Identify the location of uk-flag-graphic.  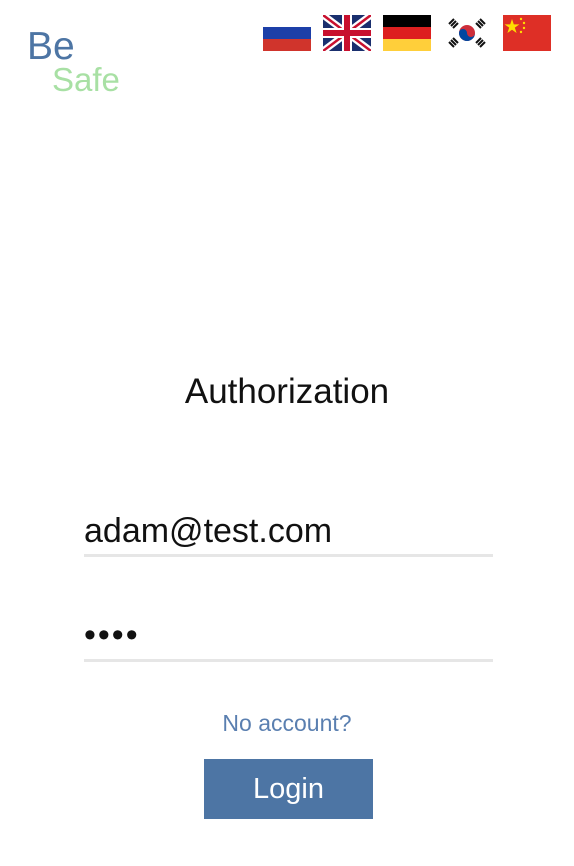
(347, 33).